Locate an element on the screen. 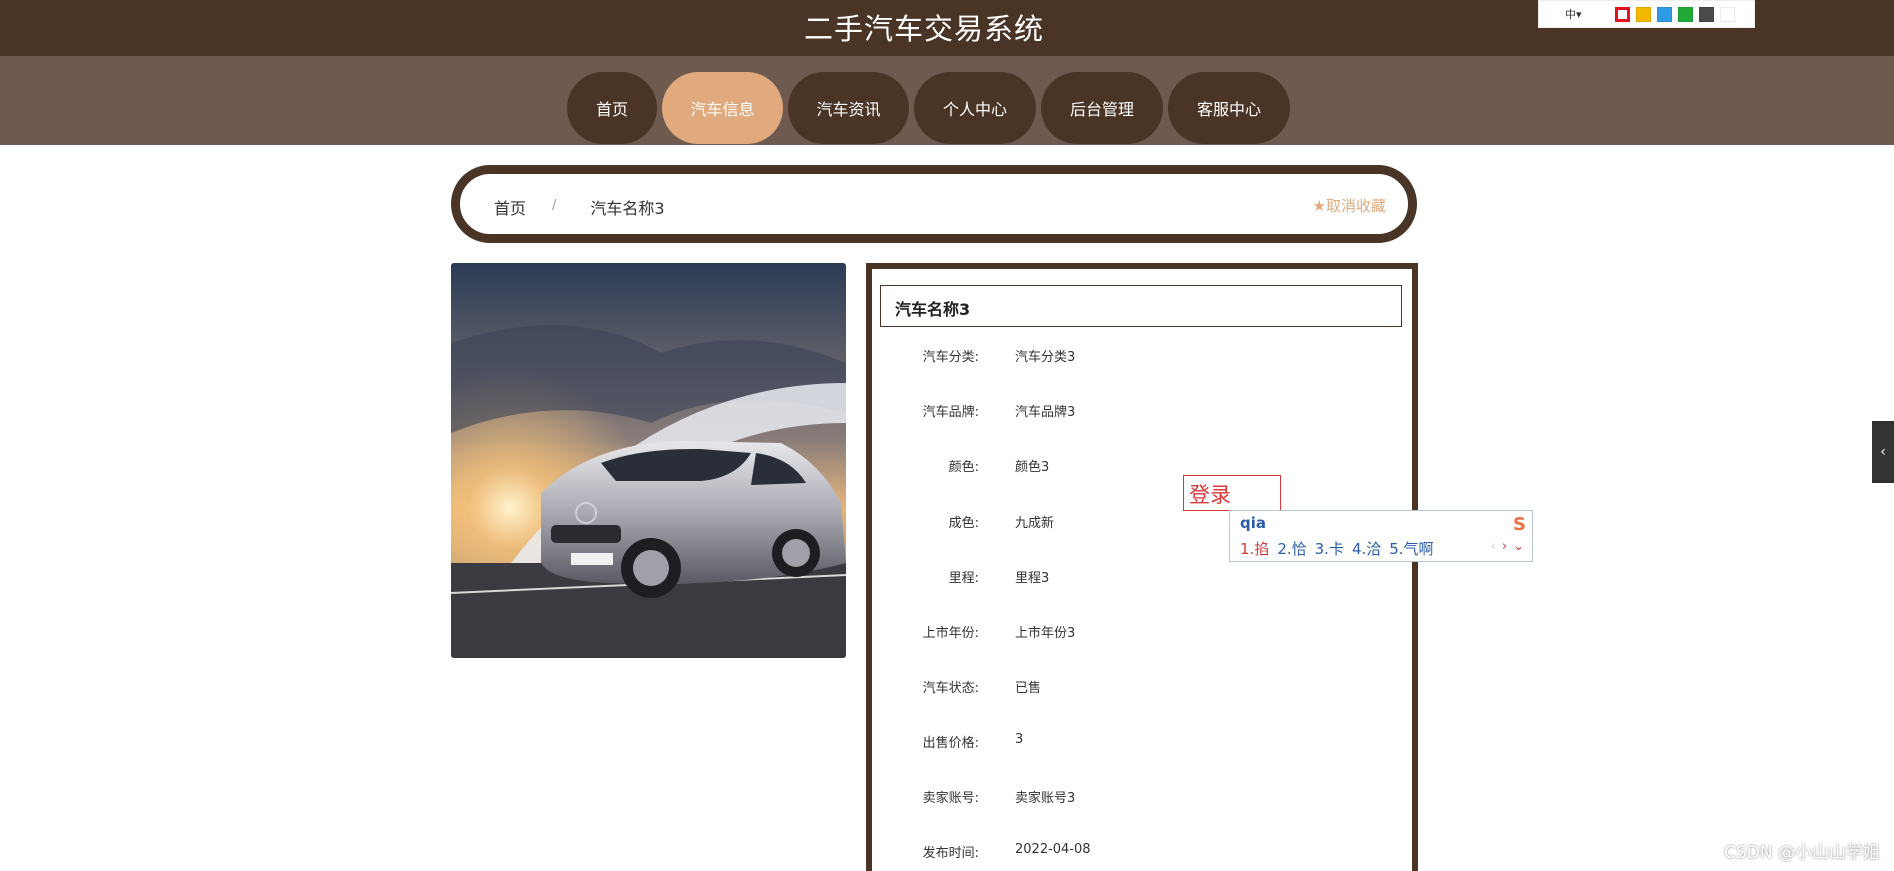 This screenshot has height=871, width=1894. field-value: 九成新 is located at coordinates (1035, 523).